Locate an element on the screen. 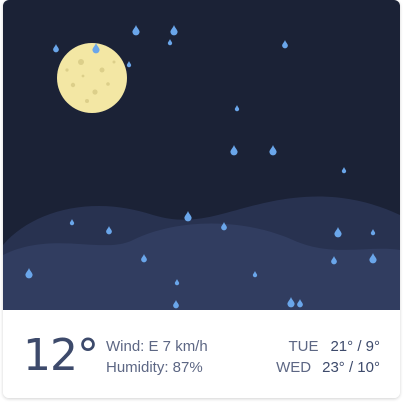 The image size is (403, 402). forecast-temps: 23° / 10° is located at coordinates (351, 367).